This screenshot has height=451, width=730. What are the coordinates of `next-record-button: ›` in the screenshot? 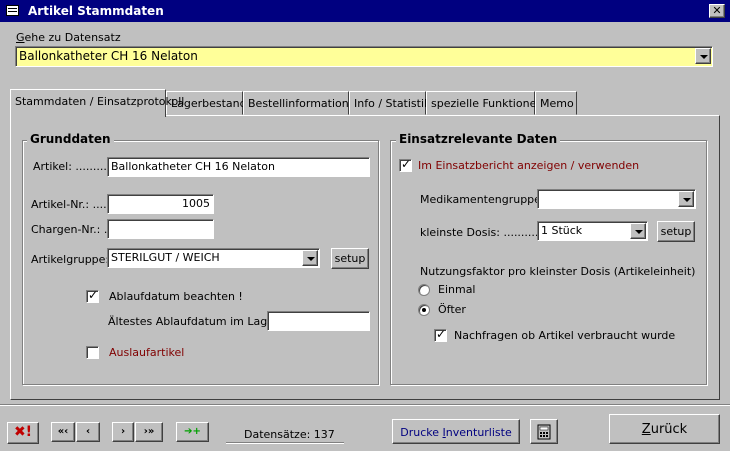 It's located at (123, 432).